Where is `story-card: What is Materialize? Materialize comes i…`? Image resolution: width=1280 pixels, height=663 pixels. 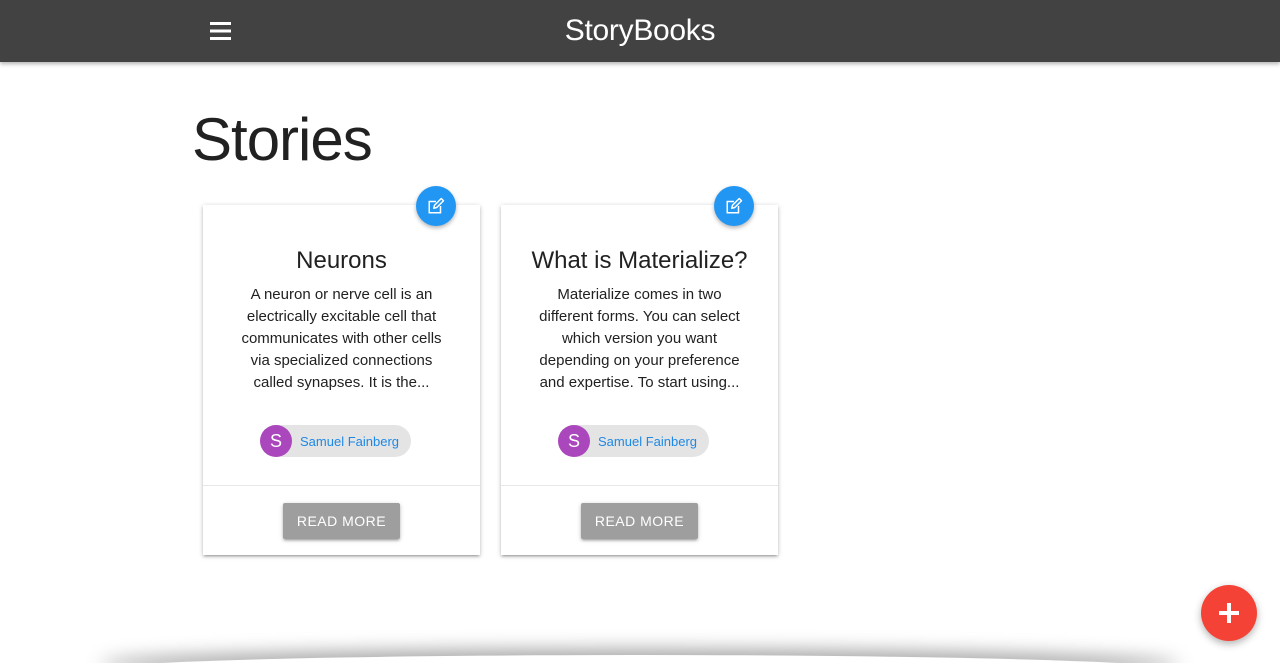 story-card: What is Materialize? Materialize comes i… is located at coordinates (639, 370).